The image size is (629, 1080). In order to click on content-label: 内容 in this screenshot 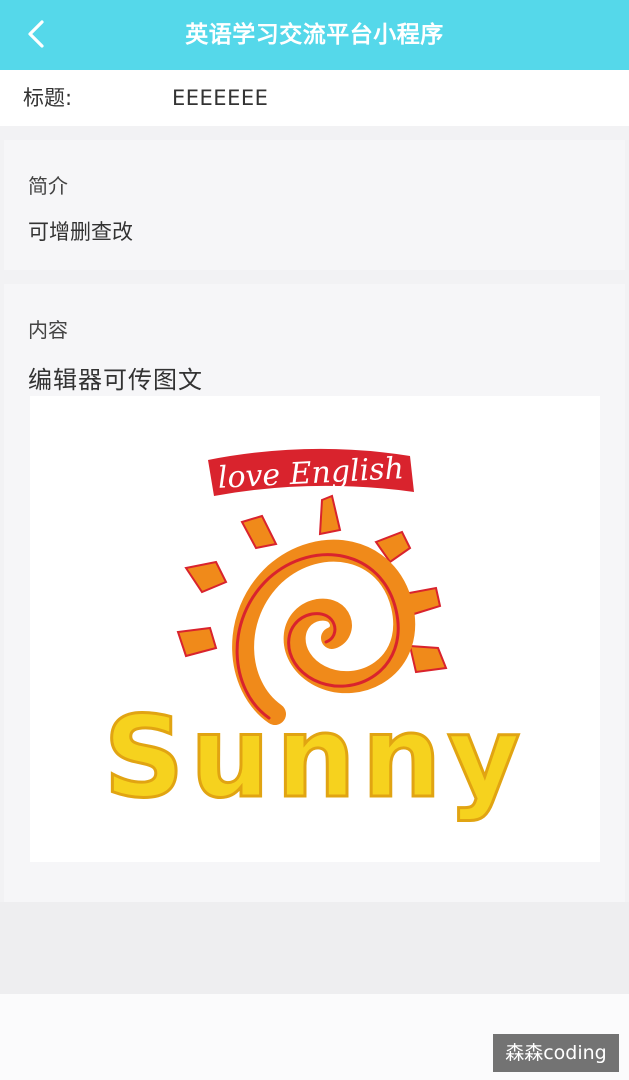, I will do `click(48, 330)`.